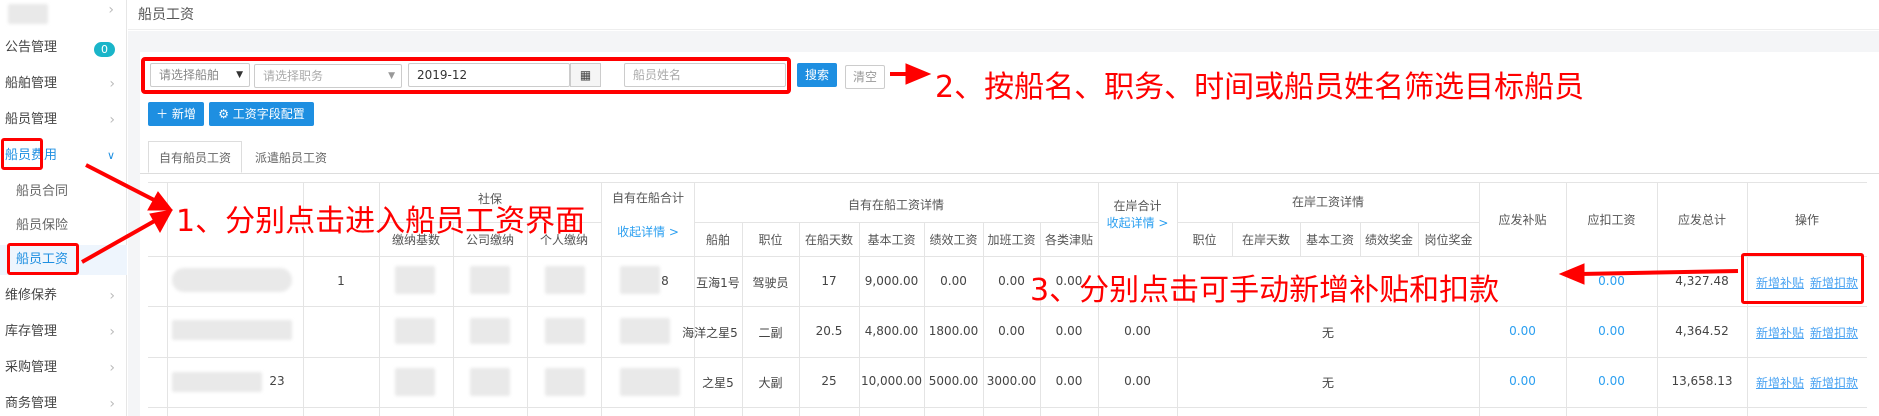  Describe the element at coordinates (63, 402) in the screenshot. I see `sidebar-item-business: 商务管理 ›` at that location.